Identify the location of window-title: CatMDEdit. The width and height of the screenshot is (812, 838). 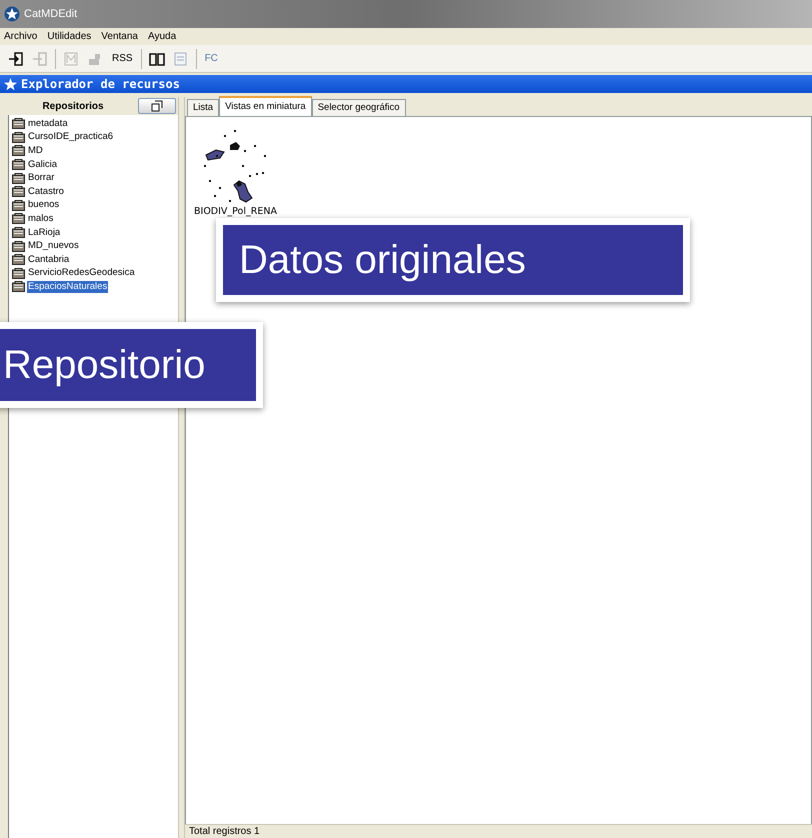
(51, 14).